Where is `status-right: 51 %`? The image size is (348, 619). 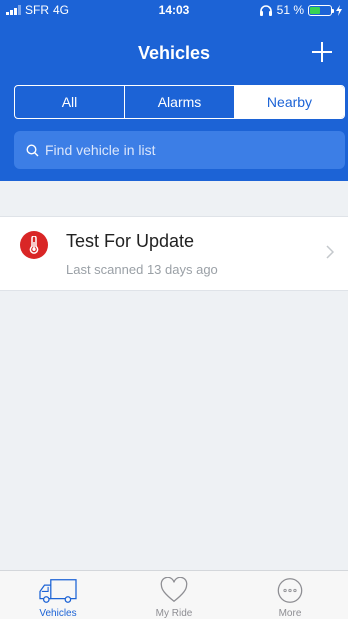
status-right: 51 % is located at coordinates (300, 10).